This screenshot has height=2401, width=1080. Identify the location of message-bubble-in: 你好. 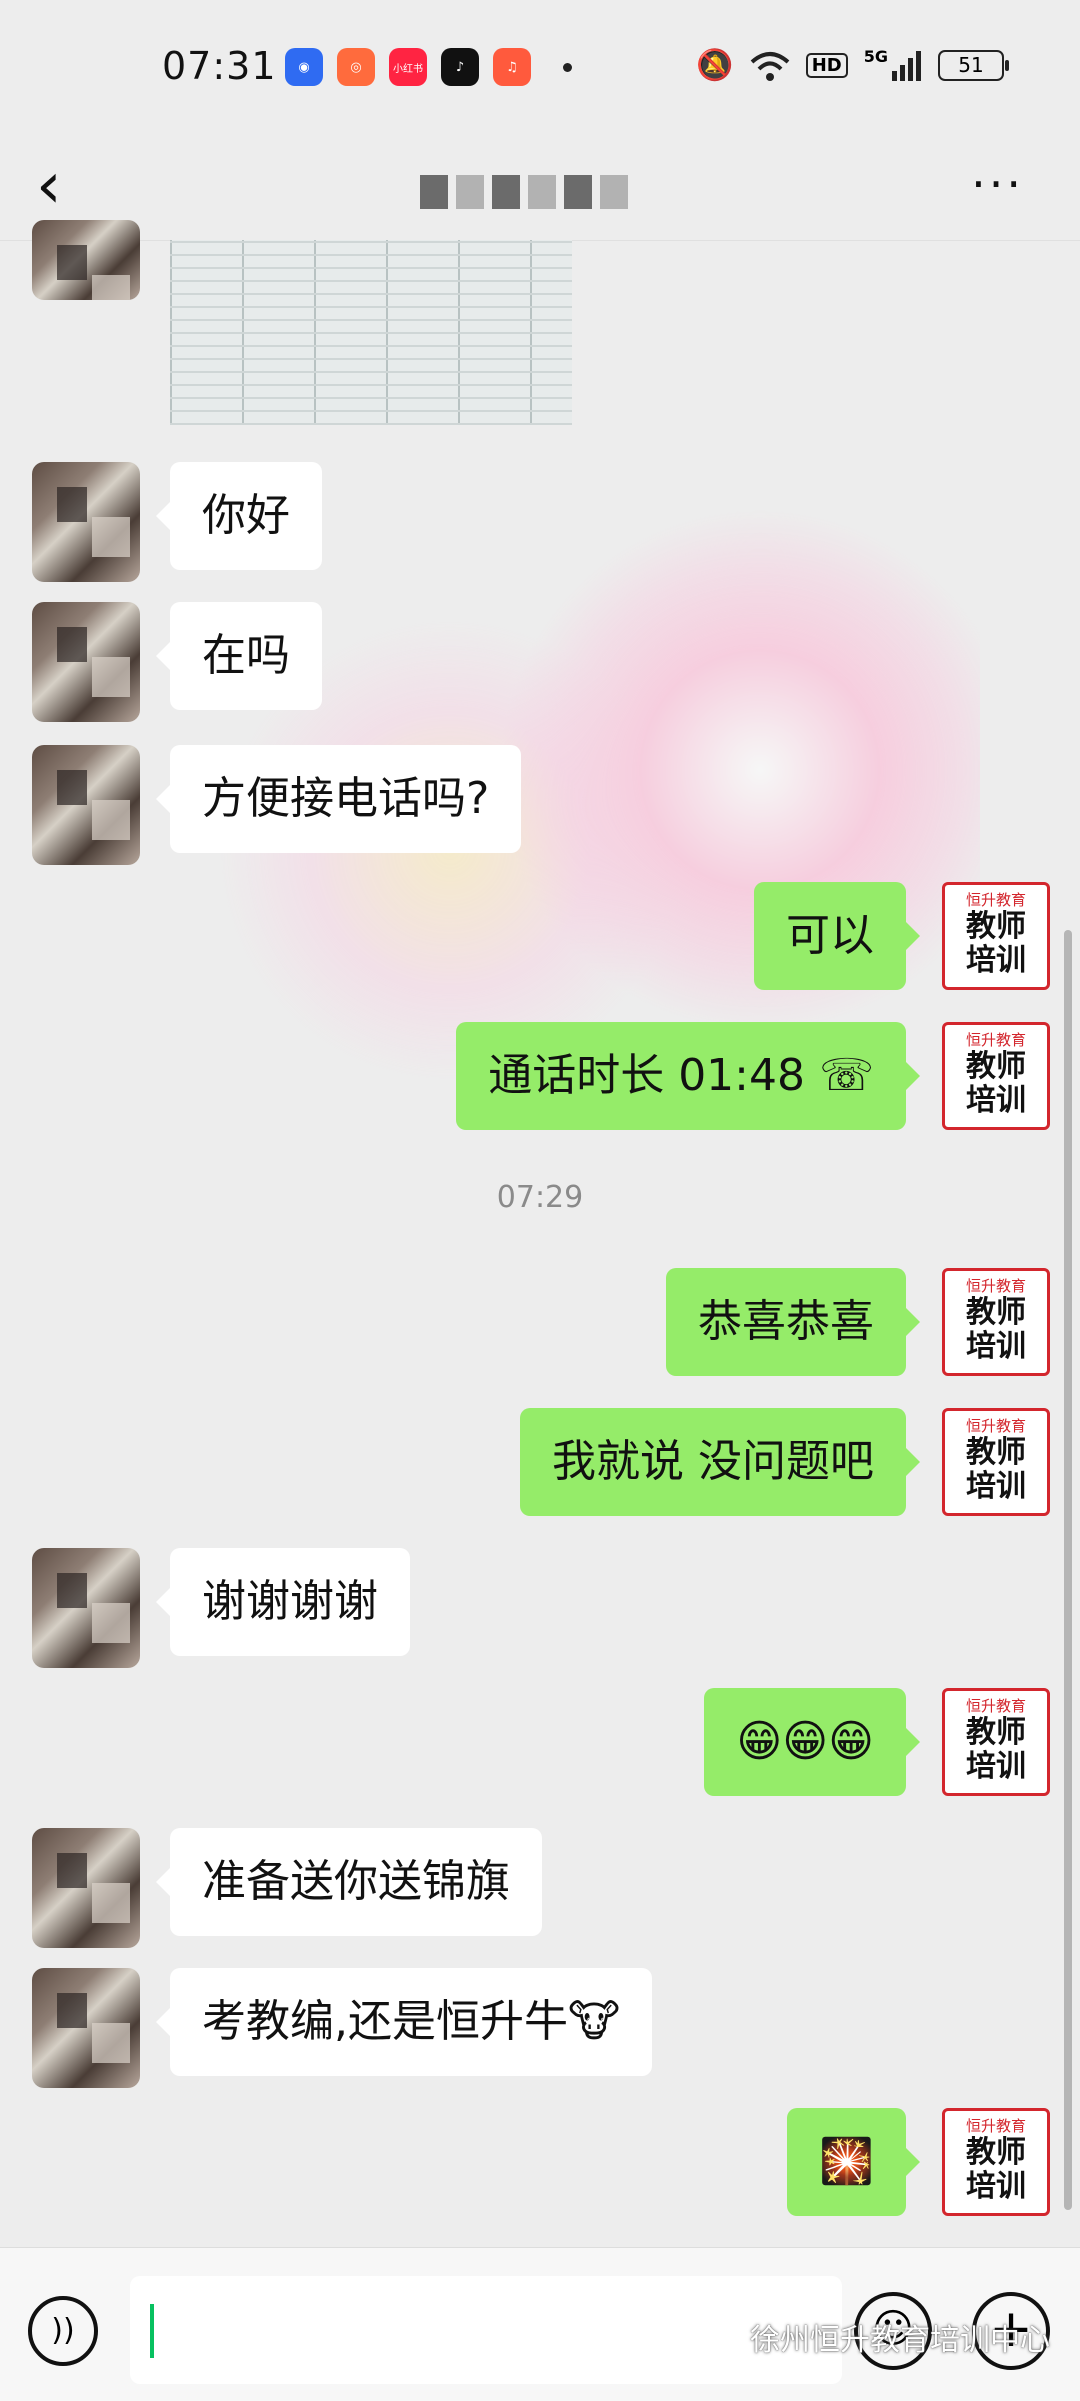
(239, 516).